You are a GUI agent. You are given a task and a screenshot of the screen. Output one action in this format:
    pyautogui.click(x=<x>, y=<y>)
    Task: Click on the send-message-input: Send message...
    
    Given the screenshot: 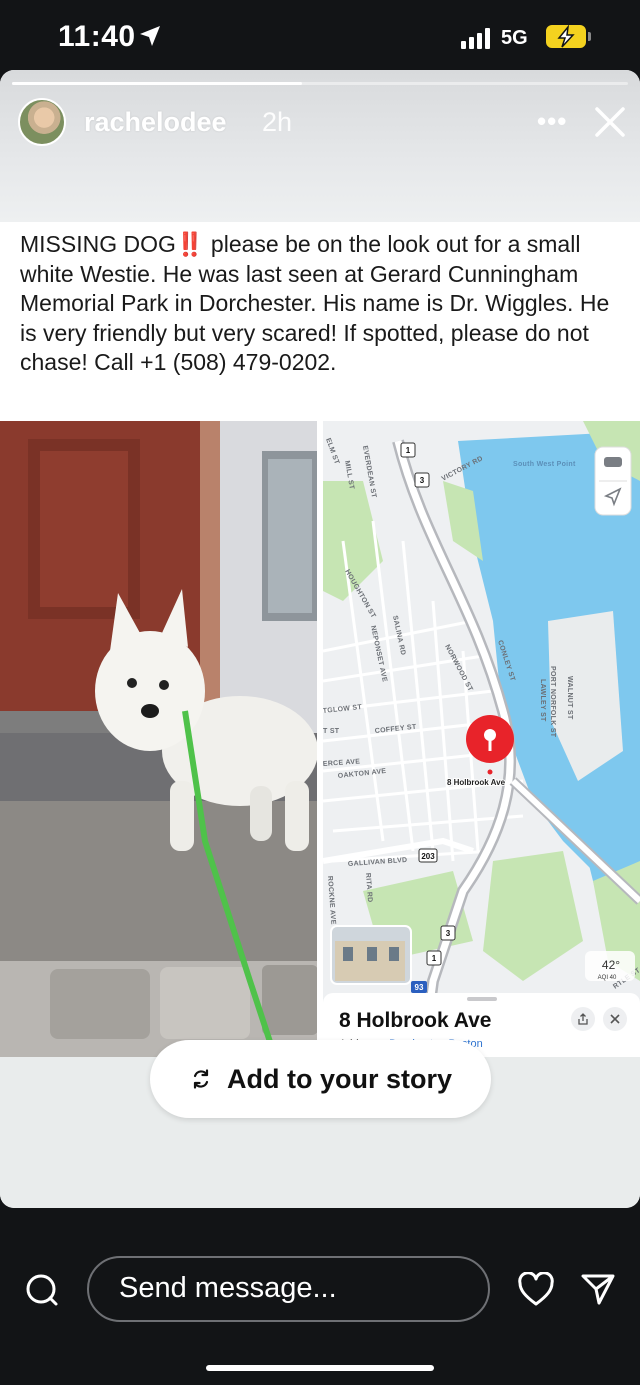 What is the action you would take?
    pyautogui.click(x=288, y=1289)
    